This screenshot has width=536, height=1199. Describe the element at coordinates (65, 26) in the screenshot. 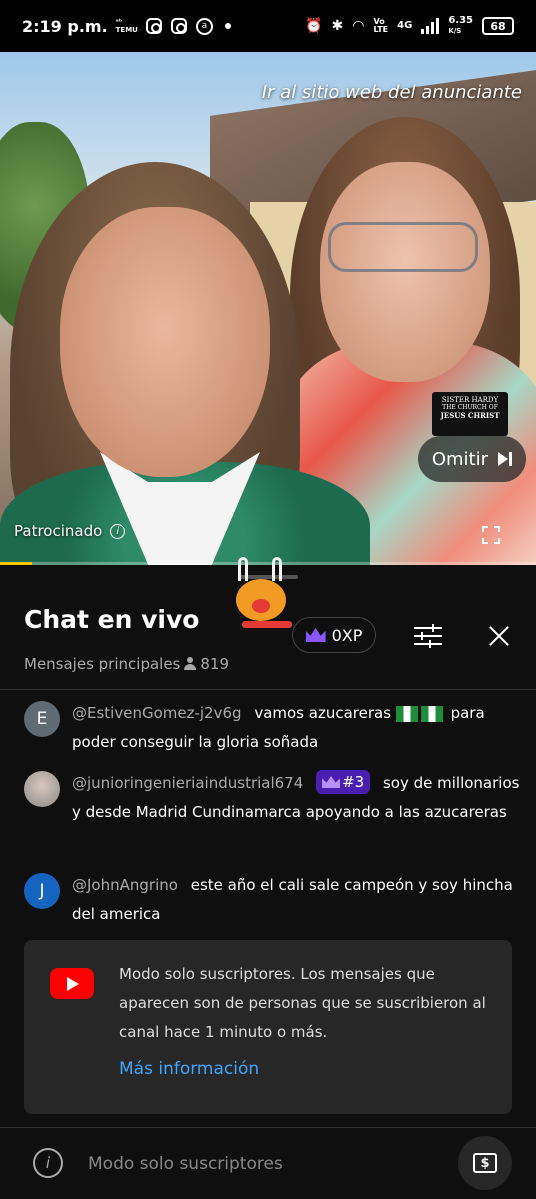

I see `clock: 2:19 p.m.` at that location.